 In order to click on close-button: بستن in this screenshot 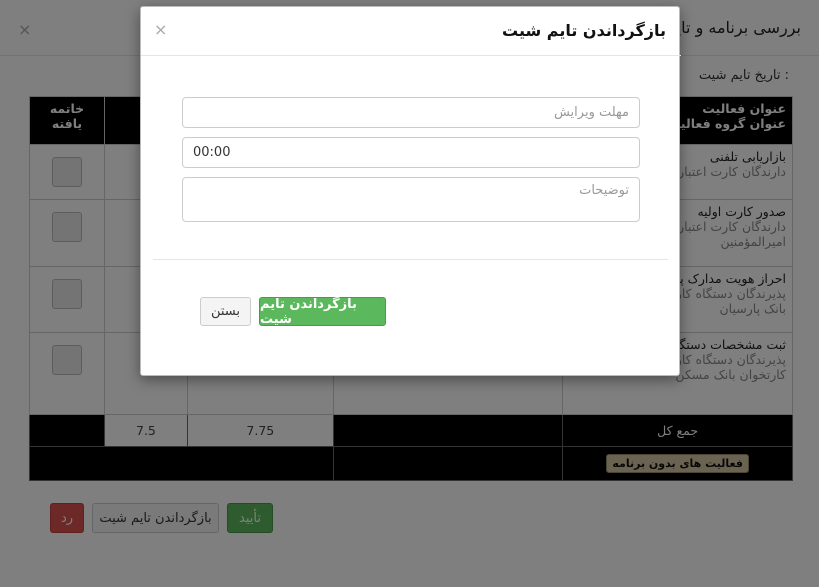, I will do `click(225, 311)`.